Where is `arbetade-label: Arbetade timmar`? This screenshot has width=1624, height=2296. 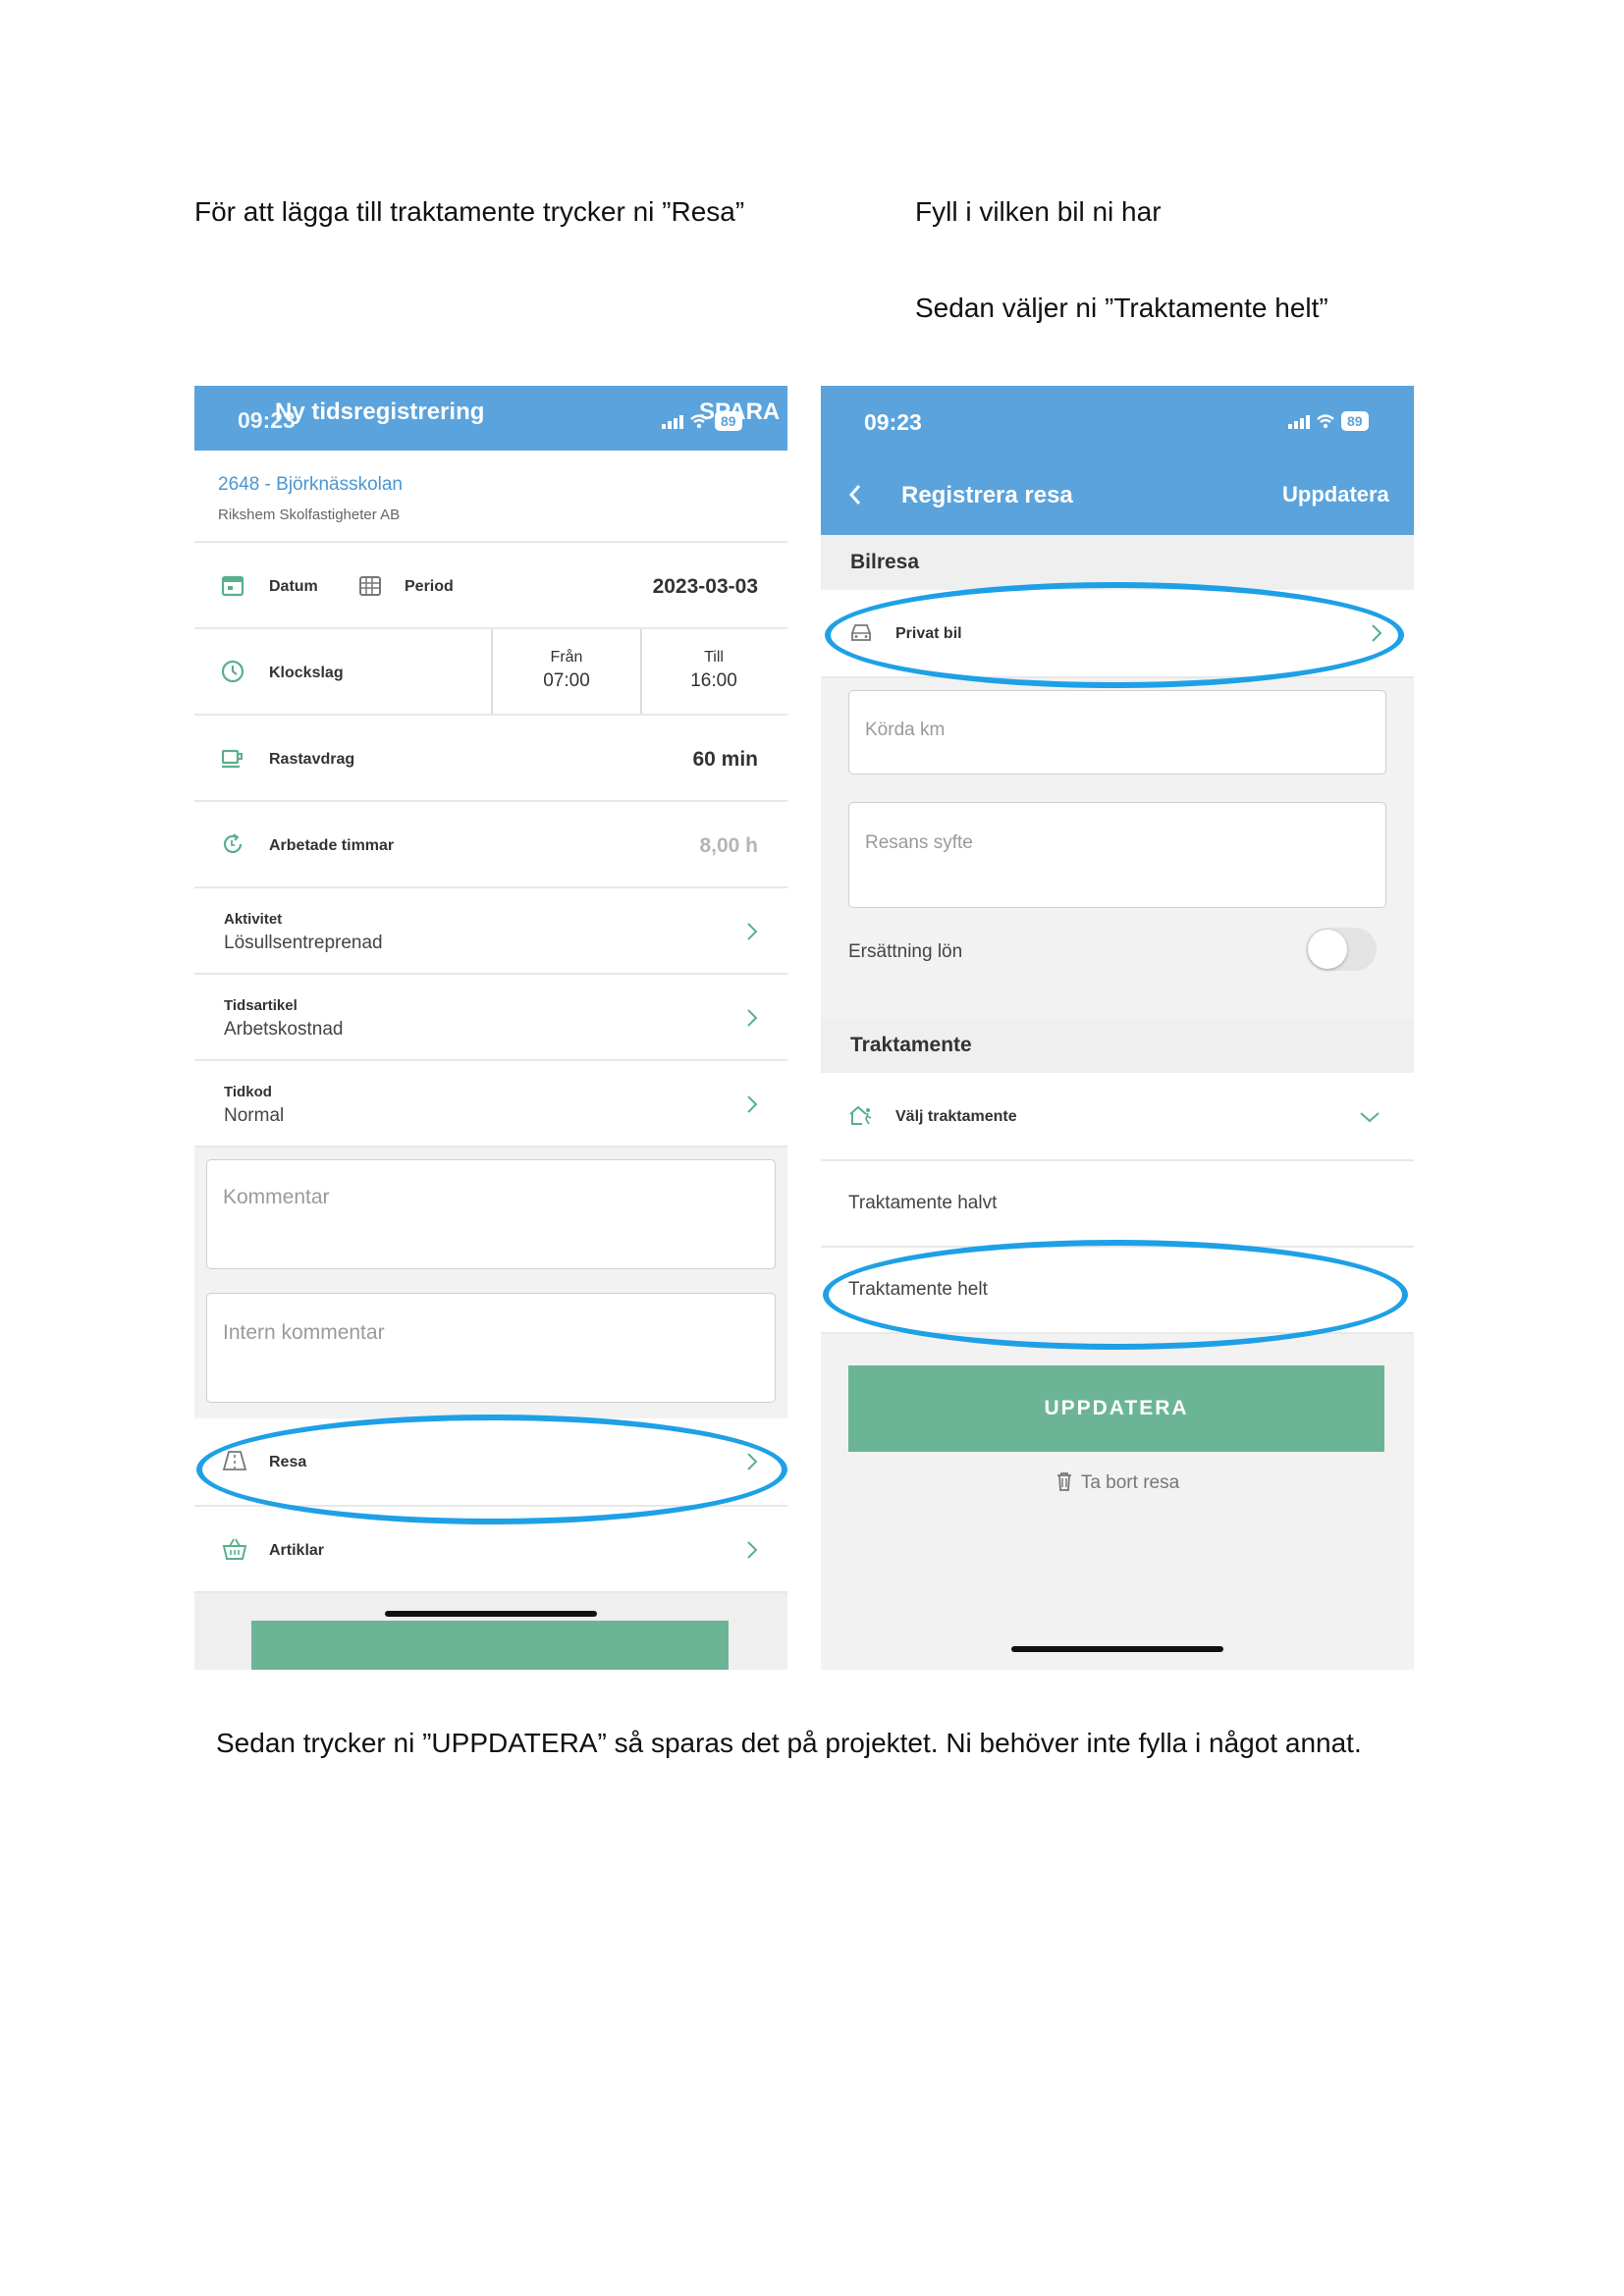
arbetade-label: Arbetade timmar is located at coordinates (332, 846).